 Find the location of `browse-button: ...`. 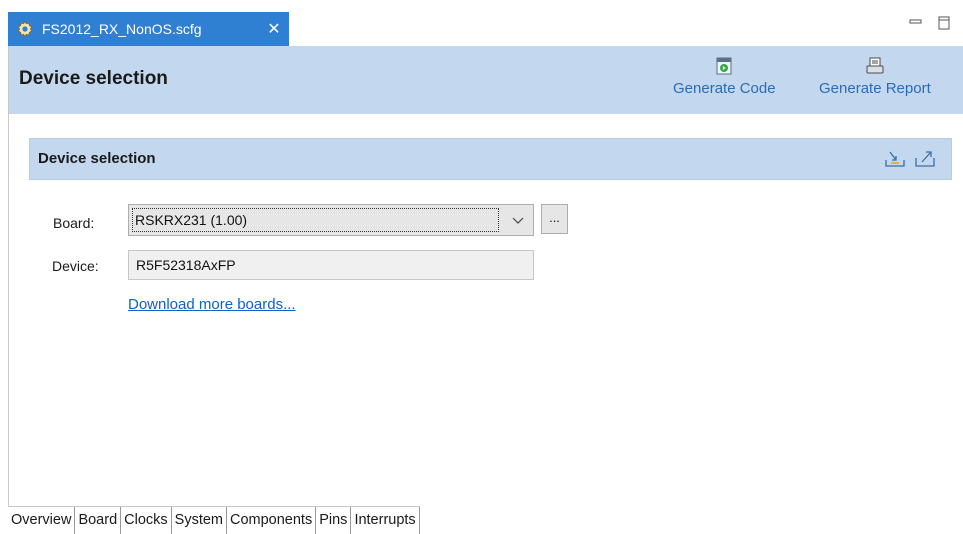

browse-button: ... is located at coordinates (554, 219).